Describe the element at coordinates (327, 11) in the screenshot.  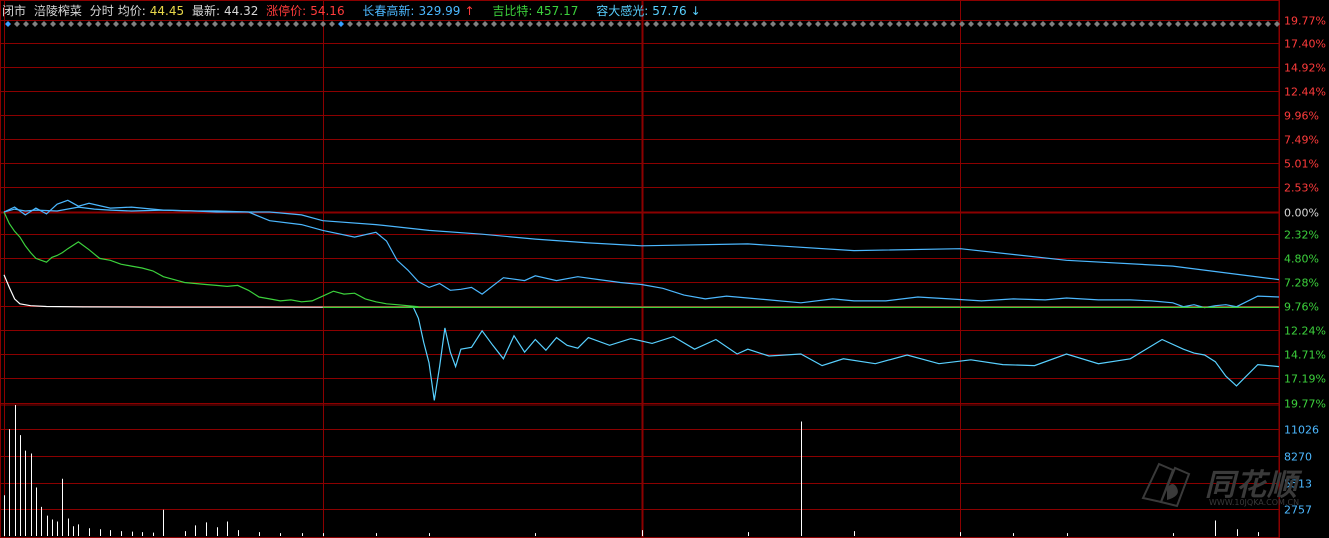
I see `limit-value: 54.16` at that location.